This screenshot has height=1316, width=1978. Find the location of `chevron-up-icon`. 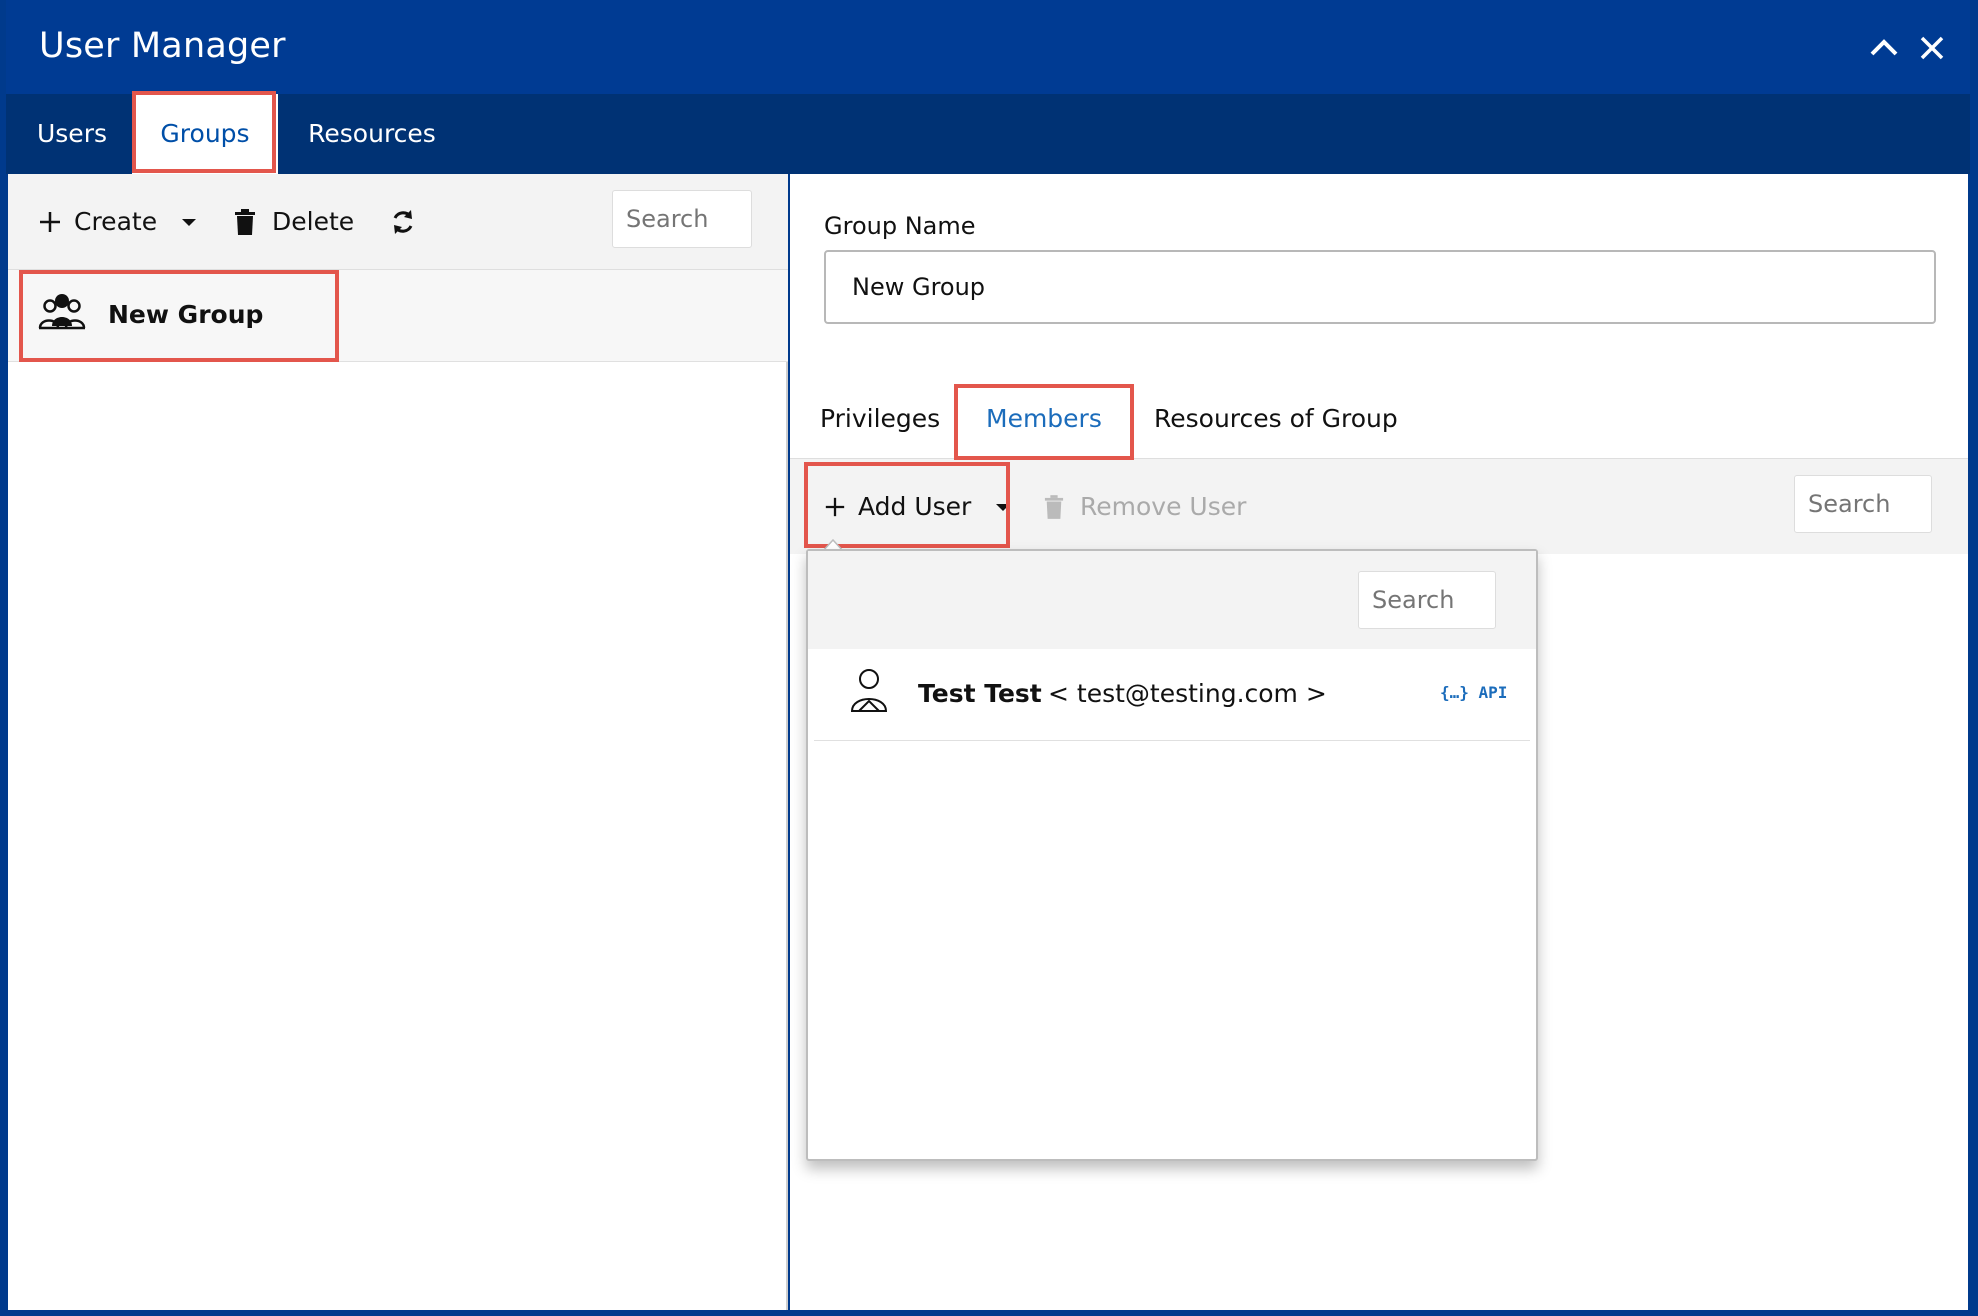

chevron-up-icon is located at coordinates (1884, 47).